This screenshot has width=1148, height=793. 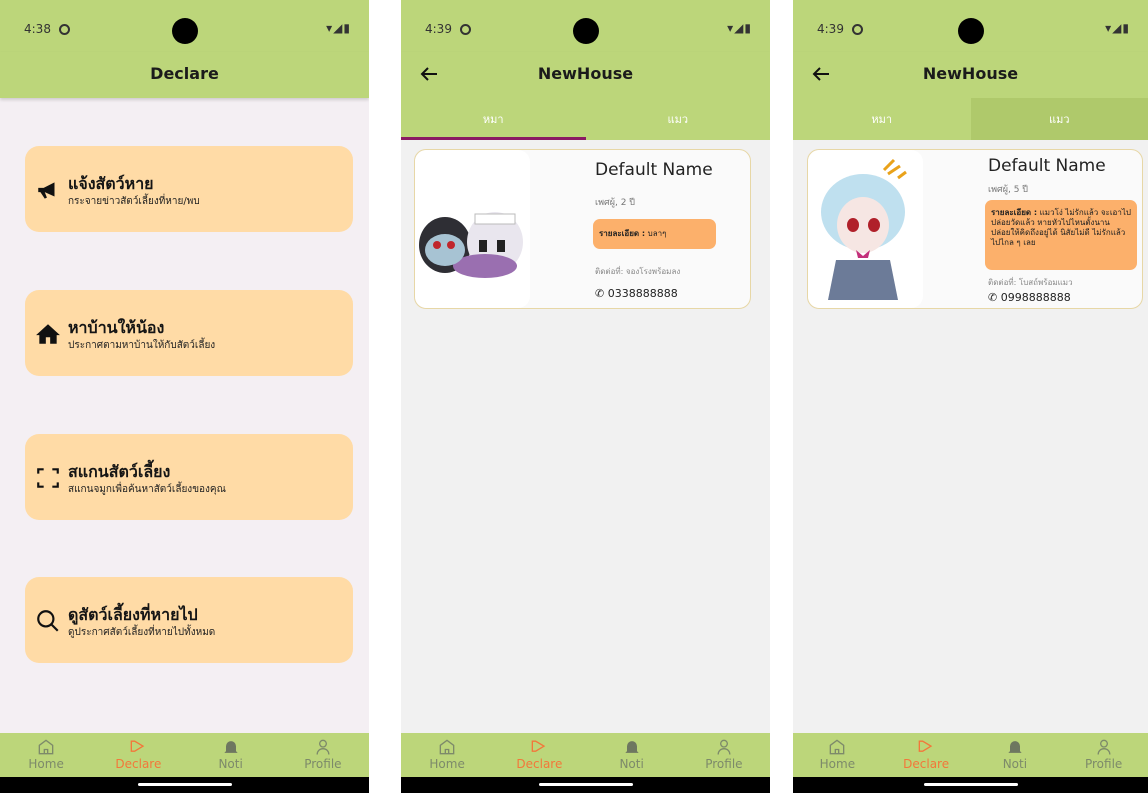 I want to click on detail-text: บลาๆ, so click(x=657, y=233).